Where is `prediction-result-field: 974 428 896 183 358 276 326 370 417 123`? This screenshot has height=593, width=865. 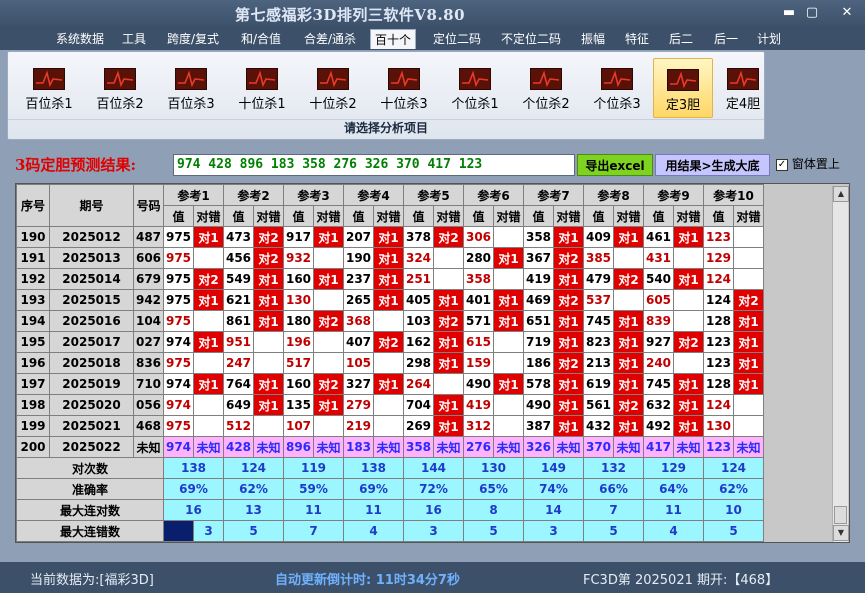 prediction-result-field: 974 428 896 183 358 276 326 370 417 123 is located at coordinates (374, 165).